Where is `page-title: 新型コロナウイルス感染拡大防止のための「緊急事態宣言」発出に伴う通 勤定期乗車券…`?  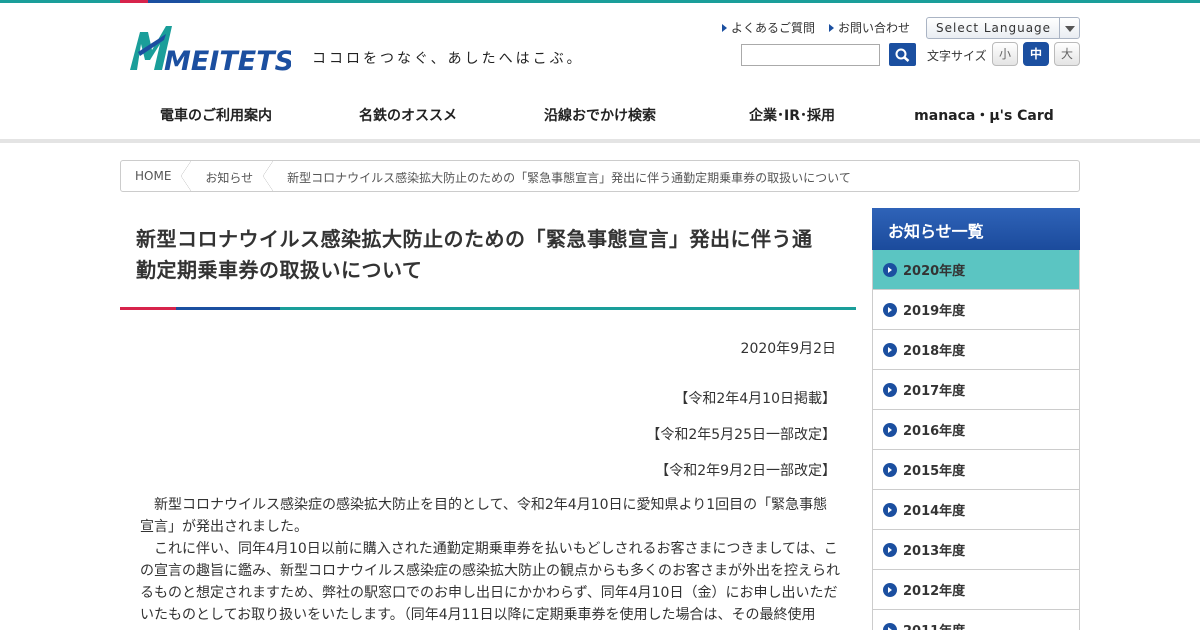
page-title: 新型コロナウイルス感染拡大防止のための「緊急事態宣言」発出に伴う通 勤定期乗車券… is located at coordinates (486, 255).